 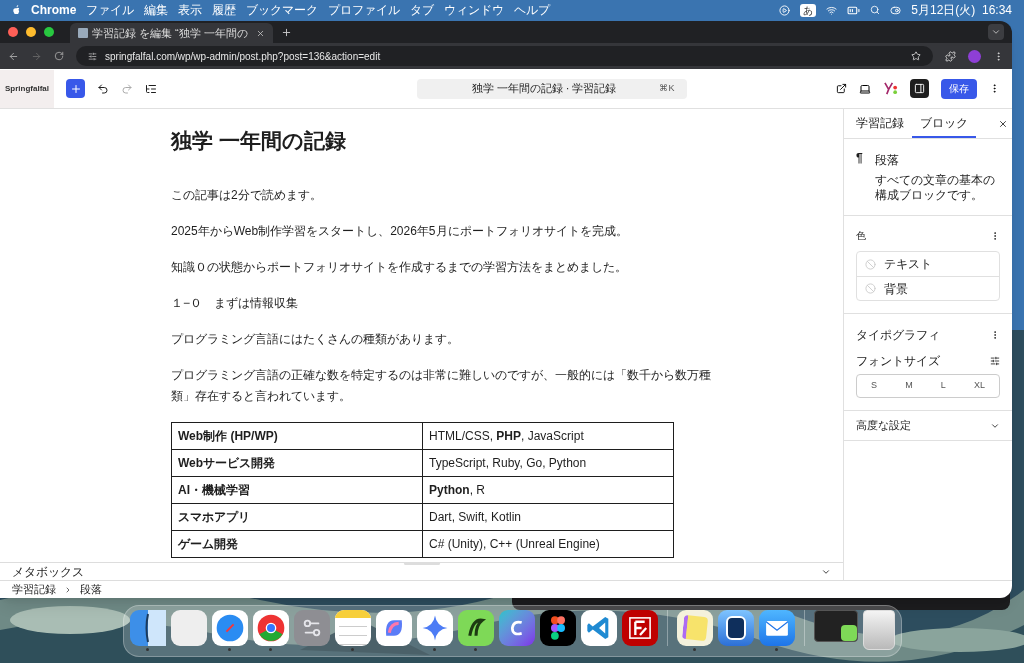 What do you see at coordinates (548, 463) in the screenshot?
I see `table-cell: TypeScript, Ruby, Go, Python` at bounding box center [548, 463].